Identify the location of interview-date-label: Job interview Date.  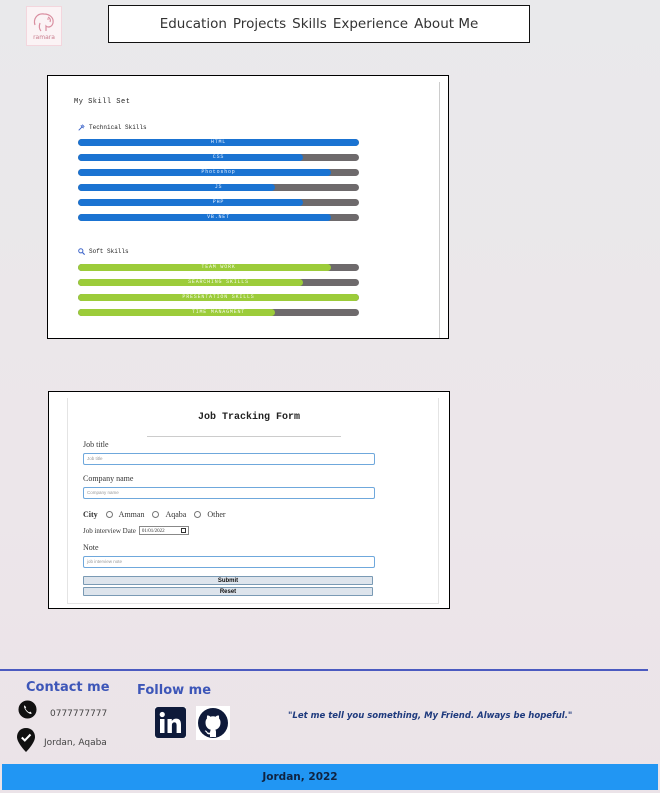
(109, 530).